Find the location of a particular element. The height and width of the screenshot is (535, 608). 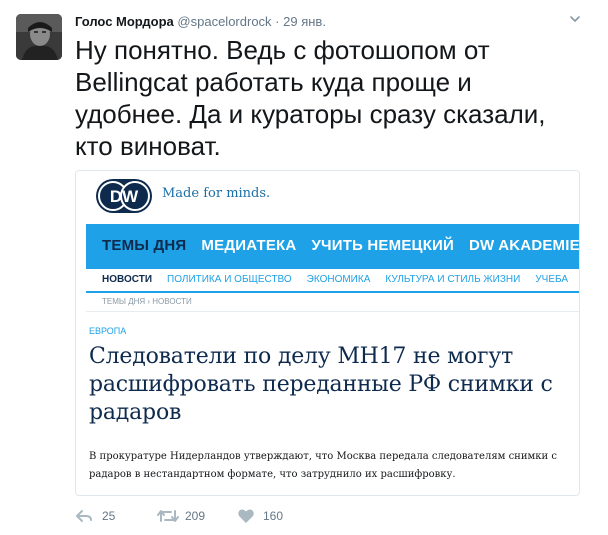

chevron-down-icon is located at coordinates (575, 19).